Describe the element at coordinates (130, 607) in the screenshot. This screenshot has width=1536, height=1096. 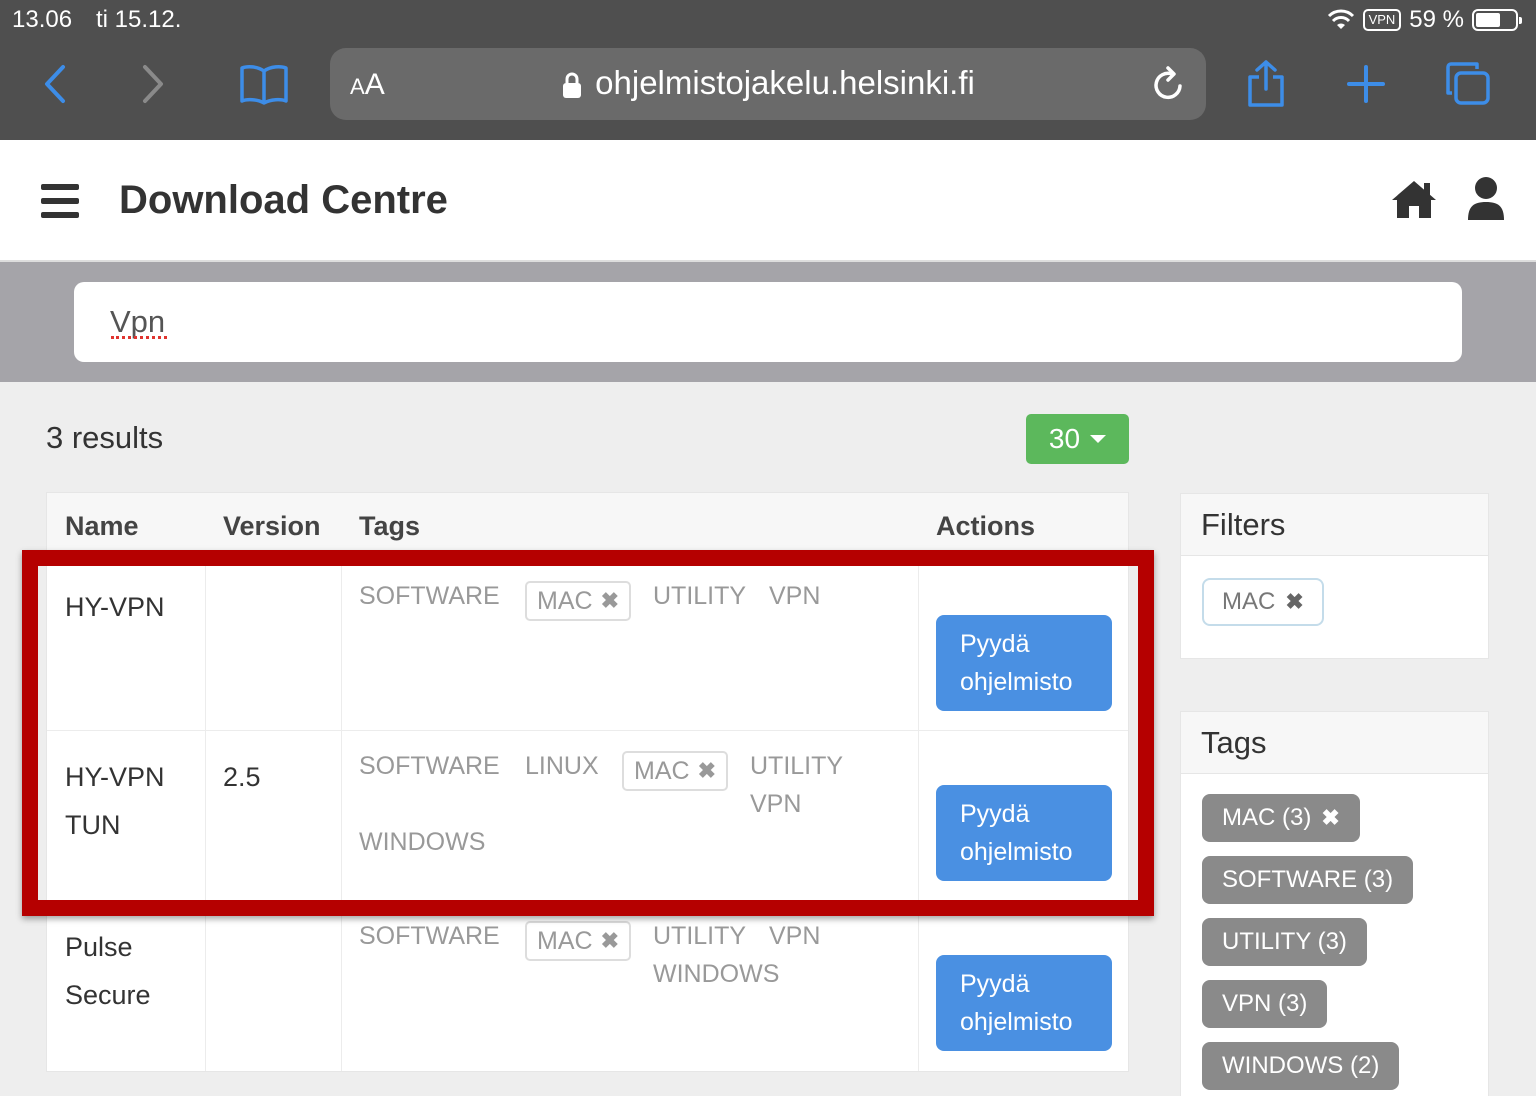
I see `software-name: HY-VPN` at that location.